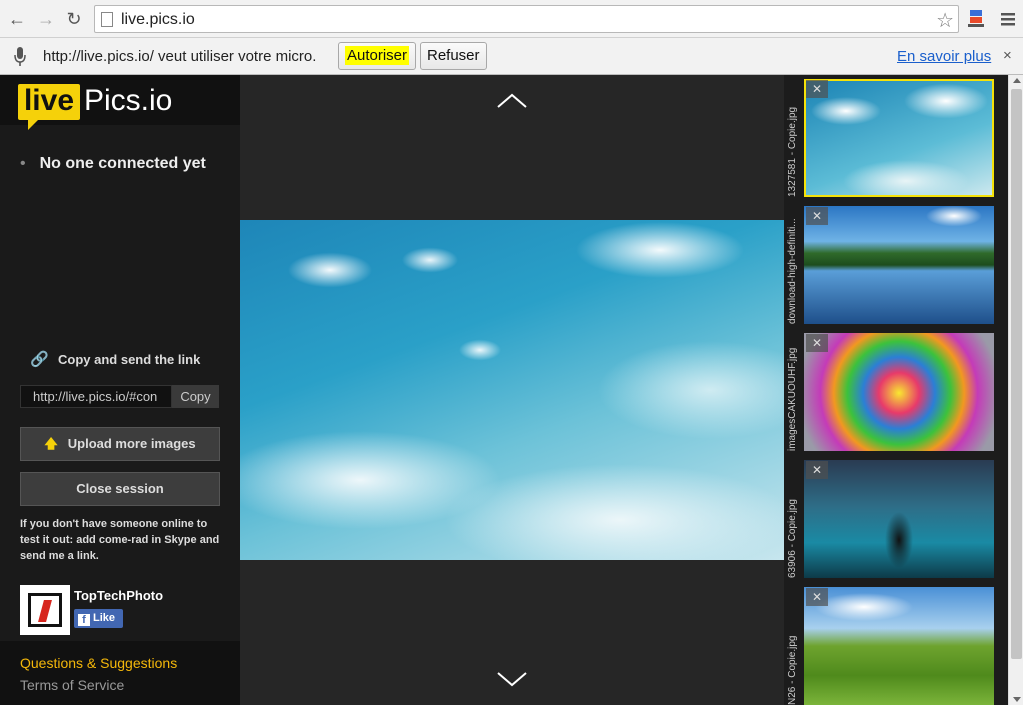 The width and height of the screenshot is (1023, 705). I want to click on toptechphoto-logo-icon, so click(45, 610).